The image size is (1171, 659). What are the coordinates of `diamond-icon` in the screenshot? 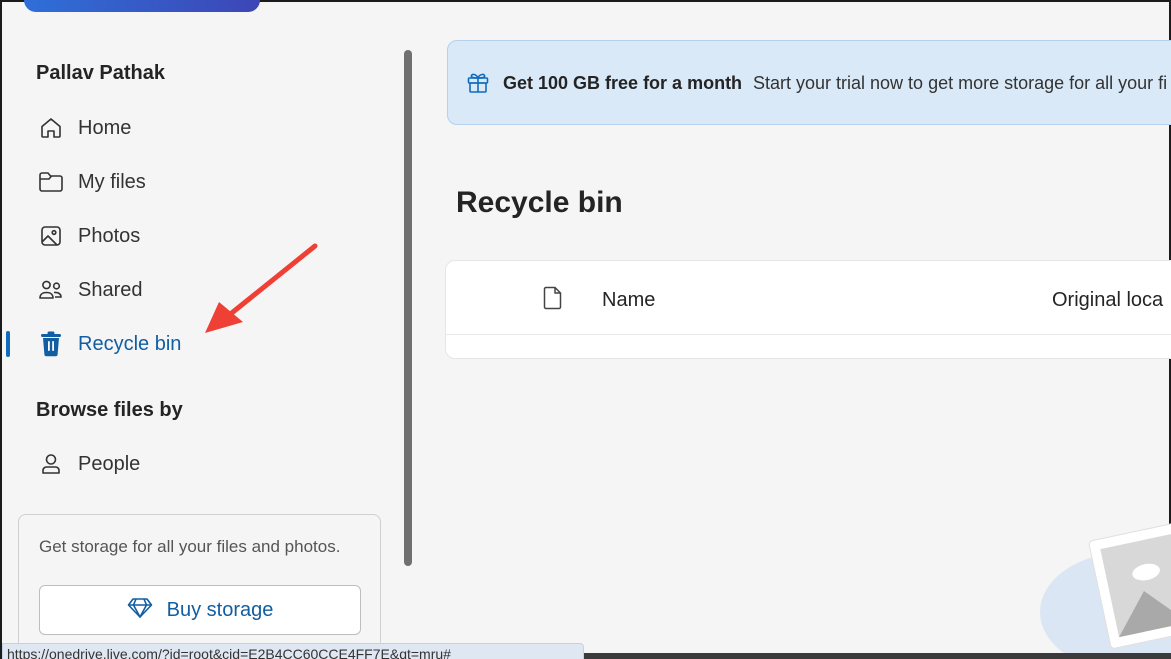 It's located at (140, 610).